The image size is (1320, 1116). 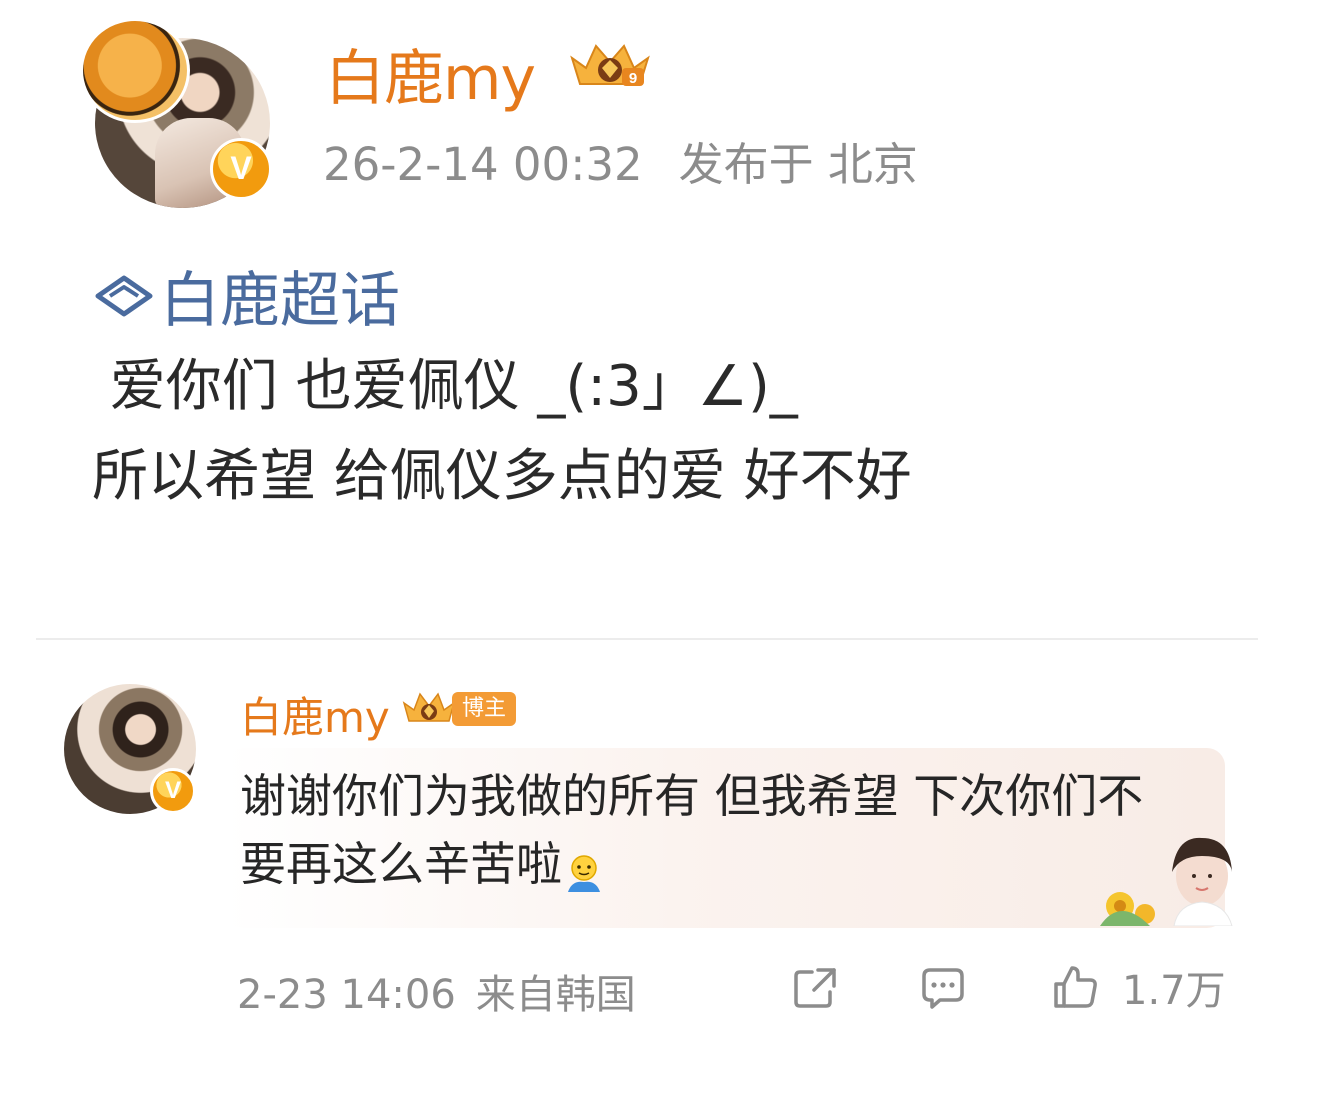 What do you see at coordinates (315, 714) in the screenshot?
I see `comment-author-name: 白鹿my` at bounding box center [315, 714].